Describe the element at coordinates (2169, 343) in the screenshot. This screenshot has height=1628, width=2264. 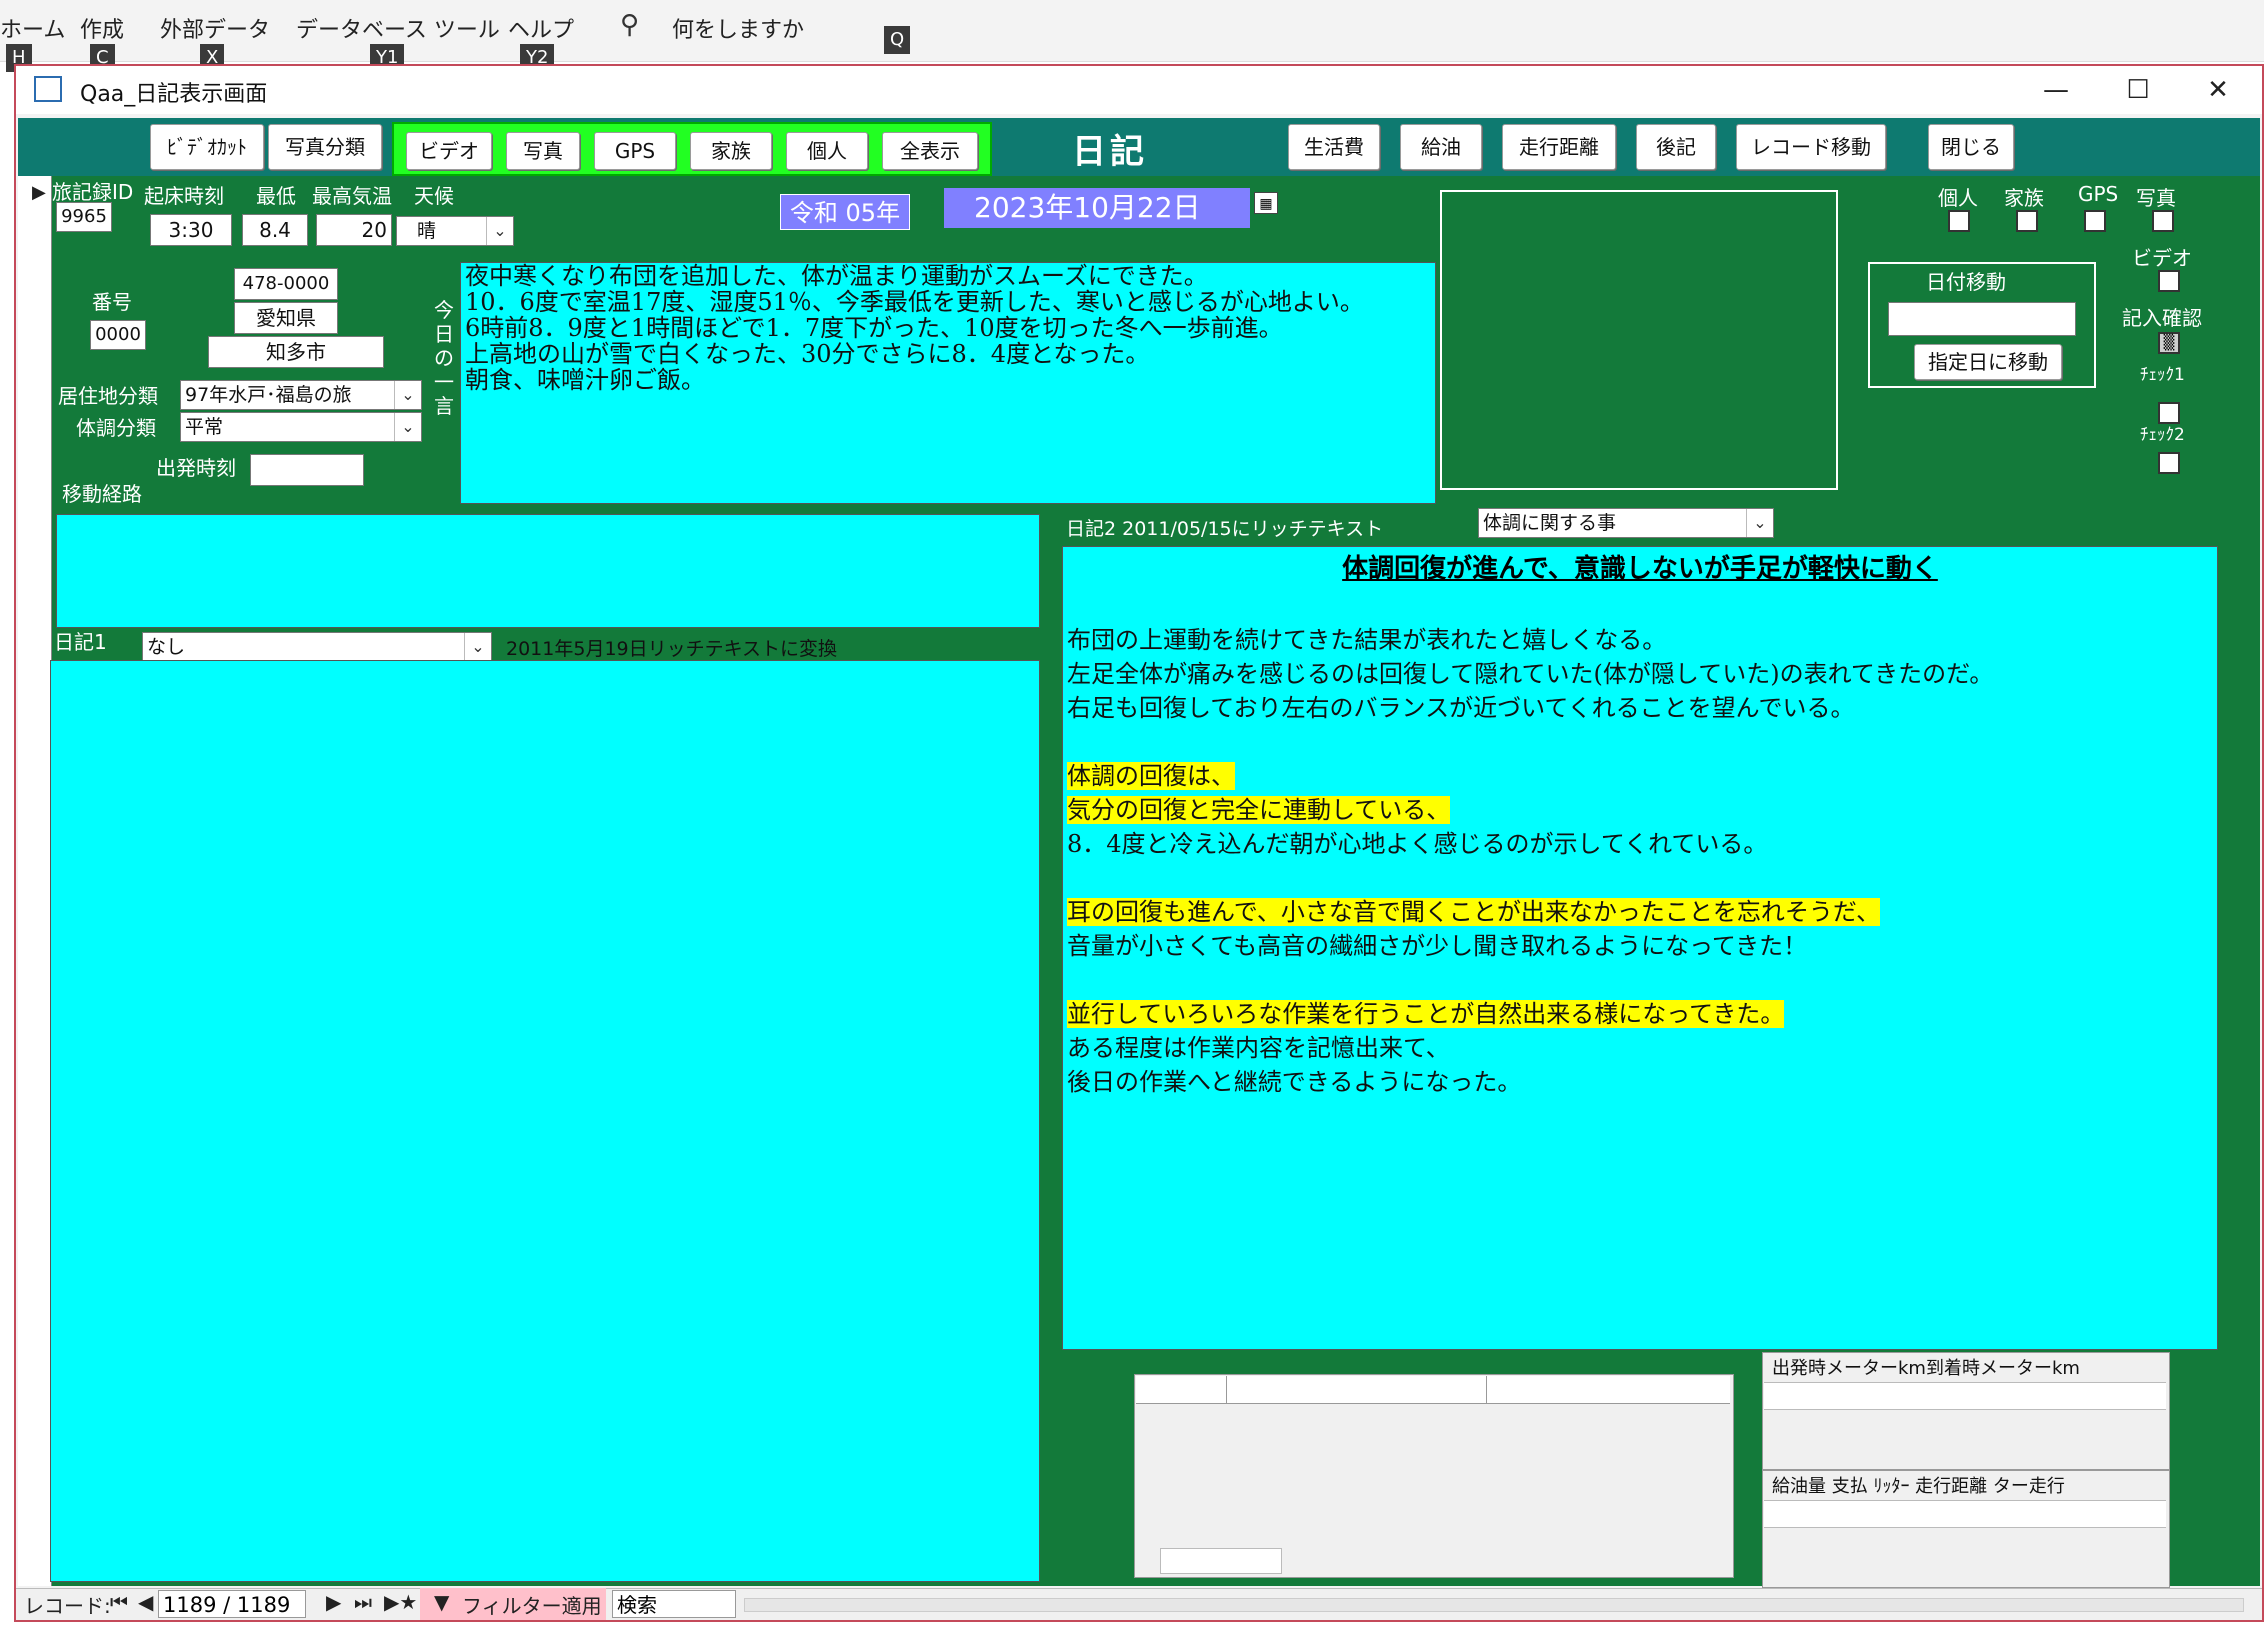
I see `entry-confirm-checkbox: ▒` at that location.